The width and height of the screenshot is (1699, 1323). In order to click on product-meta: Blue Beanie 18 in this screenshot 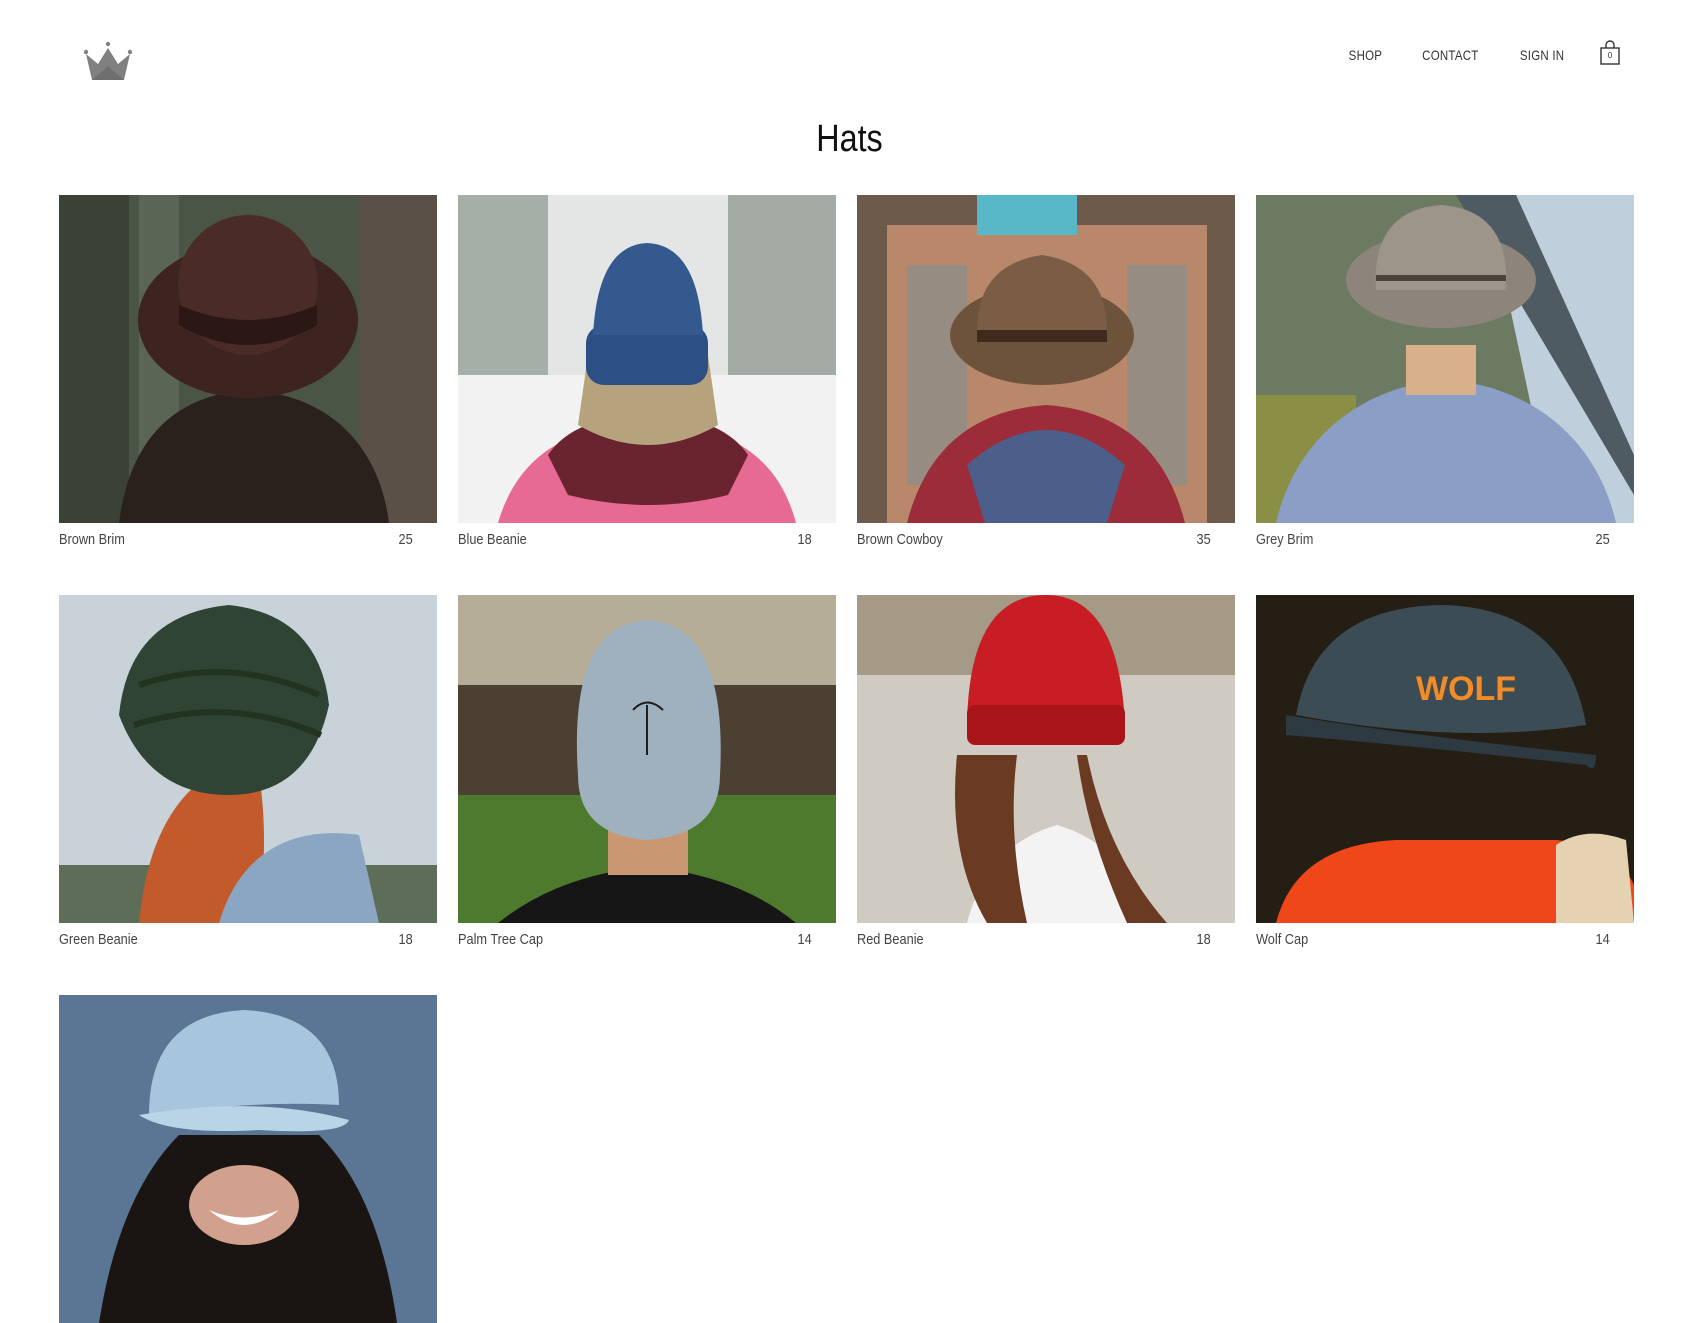, I will do `click(647, 539)`.